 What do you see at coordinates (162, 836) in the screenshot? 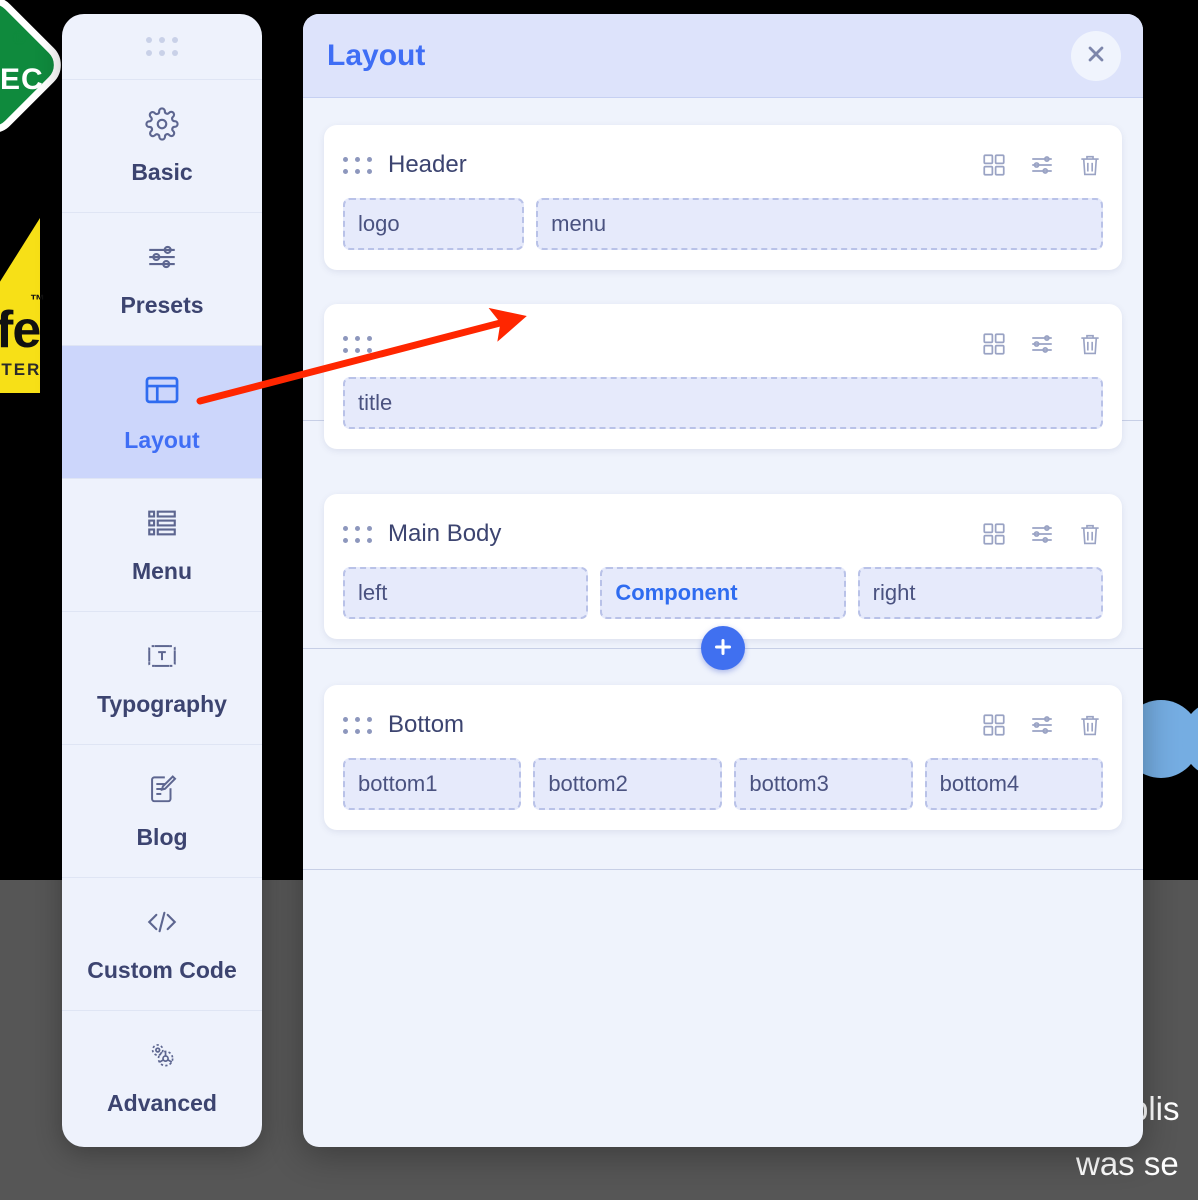
I see `sidebar-item-label: Blog` at bounding box center [162, 836].